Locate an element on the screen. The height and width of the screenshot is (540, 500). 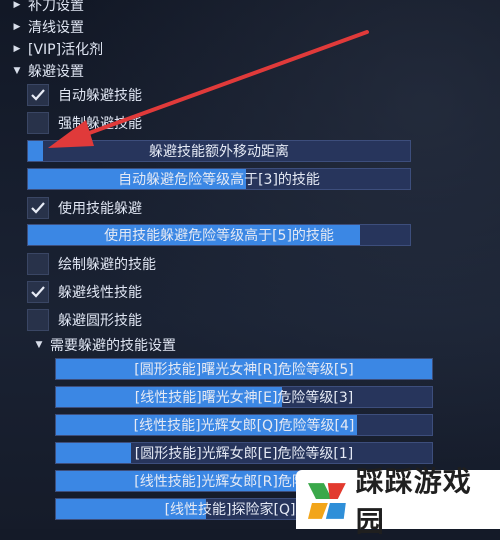
skill-danger-slider: [圆形技能]曙光女神[R]危险等级[5] is located at coordinates (244, 369).